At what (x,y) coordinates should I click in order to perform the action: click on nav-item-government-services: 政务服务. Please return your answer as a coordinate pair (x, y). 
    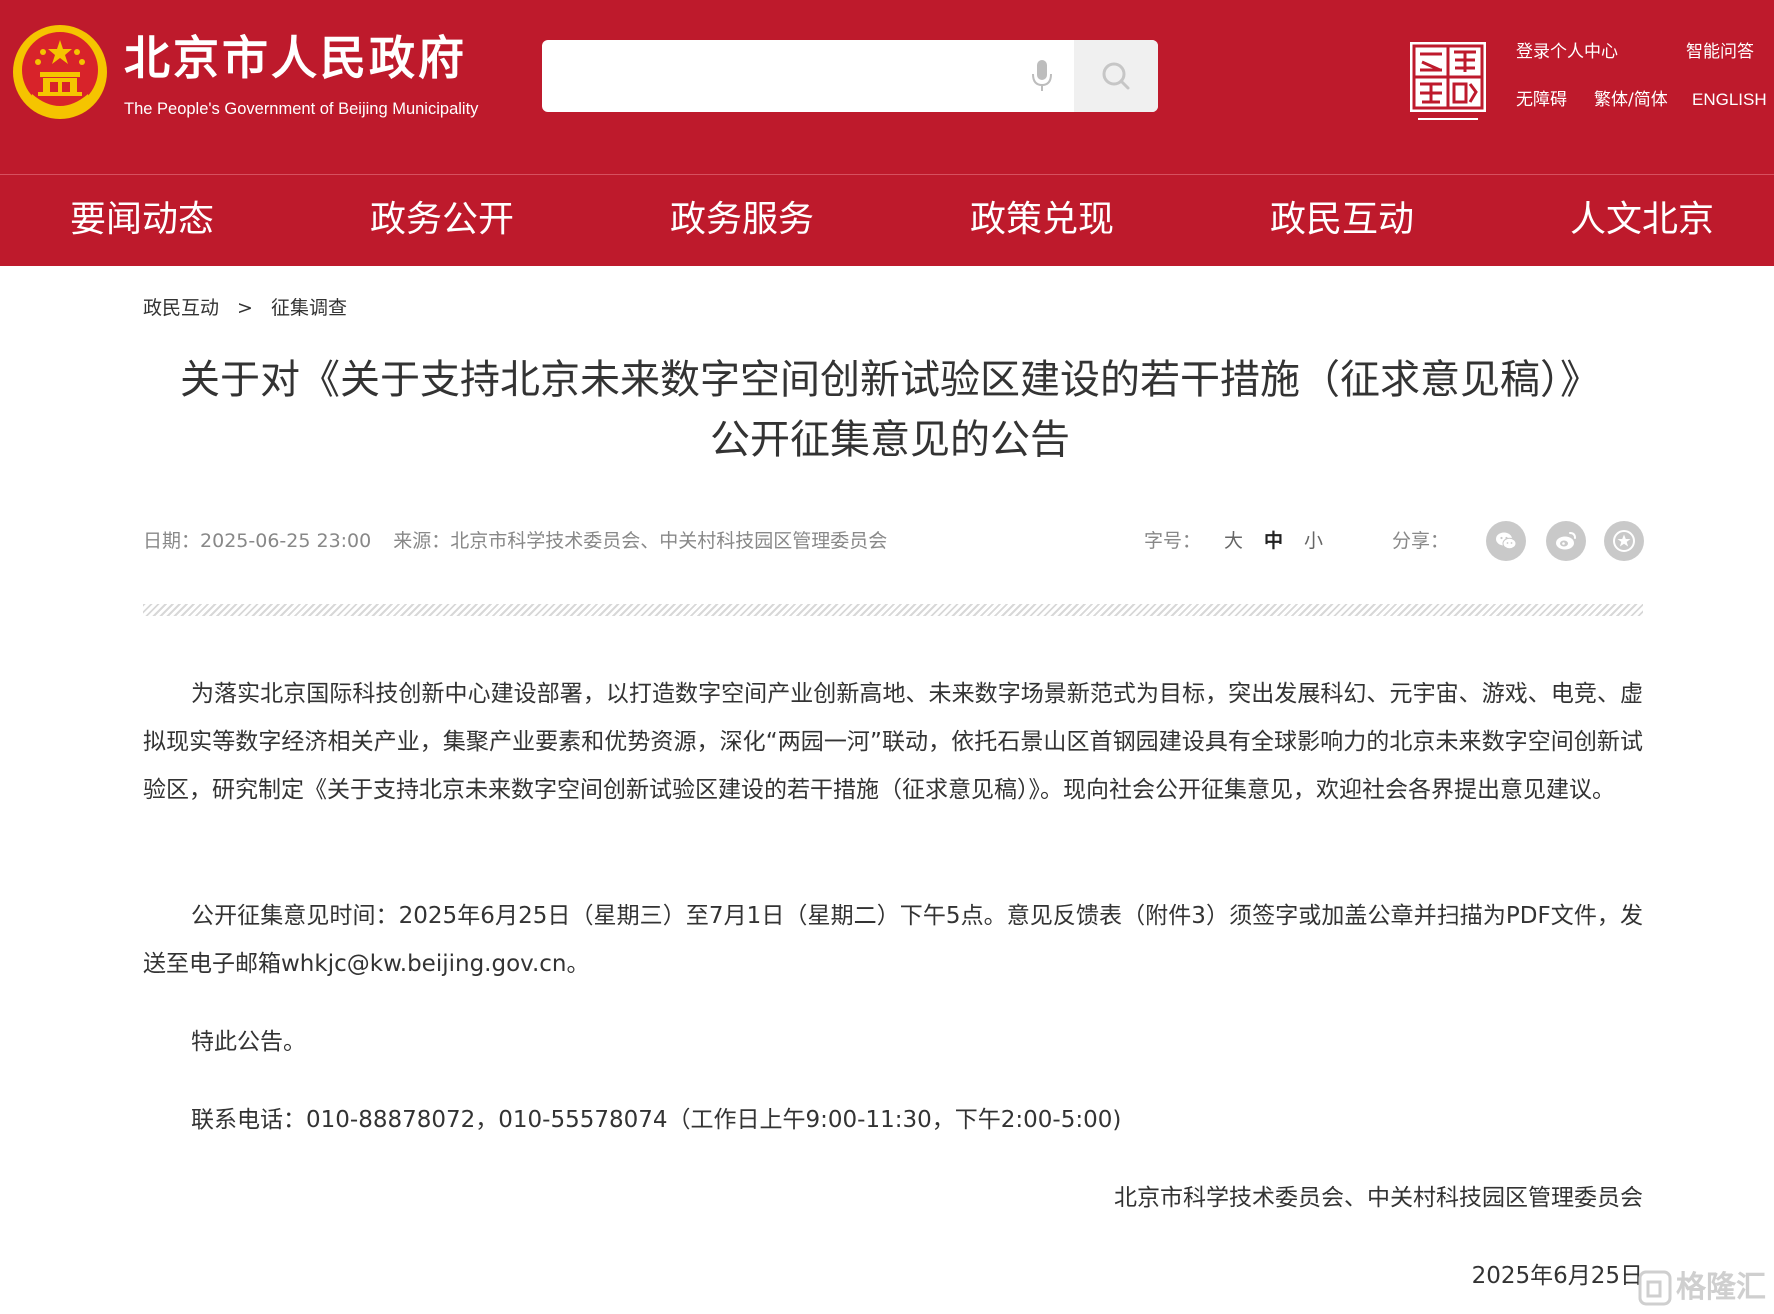
    Looking at the image, I should click on (742, 220).